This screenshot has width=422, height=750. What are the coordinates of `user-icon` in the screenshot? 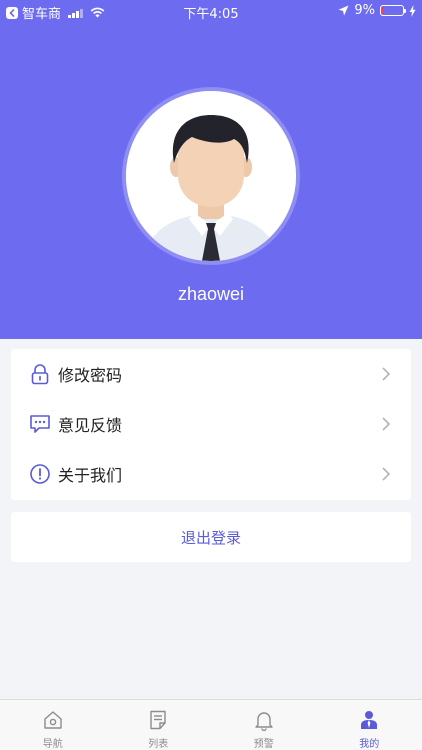 It's located at (369, 720).